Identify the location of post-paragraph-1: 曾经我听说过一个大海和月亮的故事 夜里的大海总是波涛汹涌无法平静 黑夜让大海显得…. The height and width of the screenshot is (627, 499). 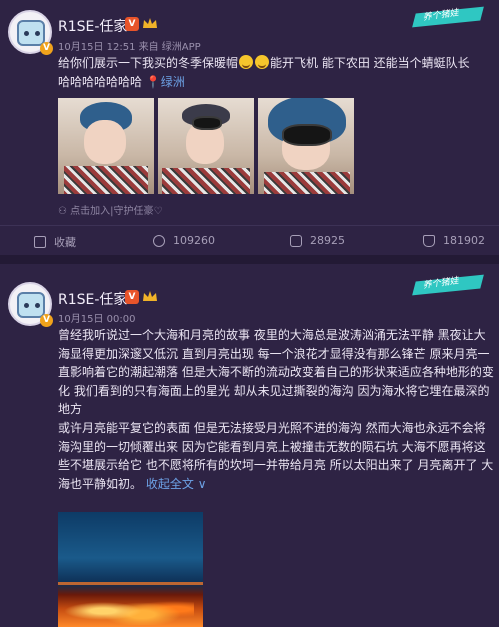
(276, 372).